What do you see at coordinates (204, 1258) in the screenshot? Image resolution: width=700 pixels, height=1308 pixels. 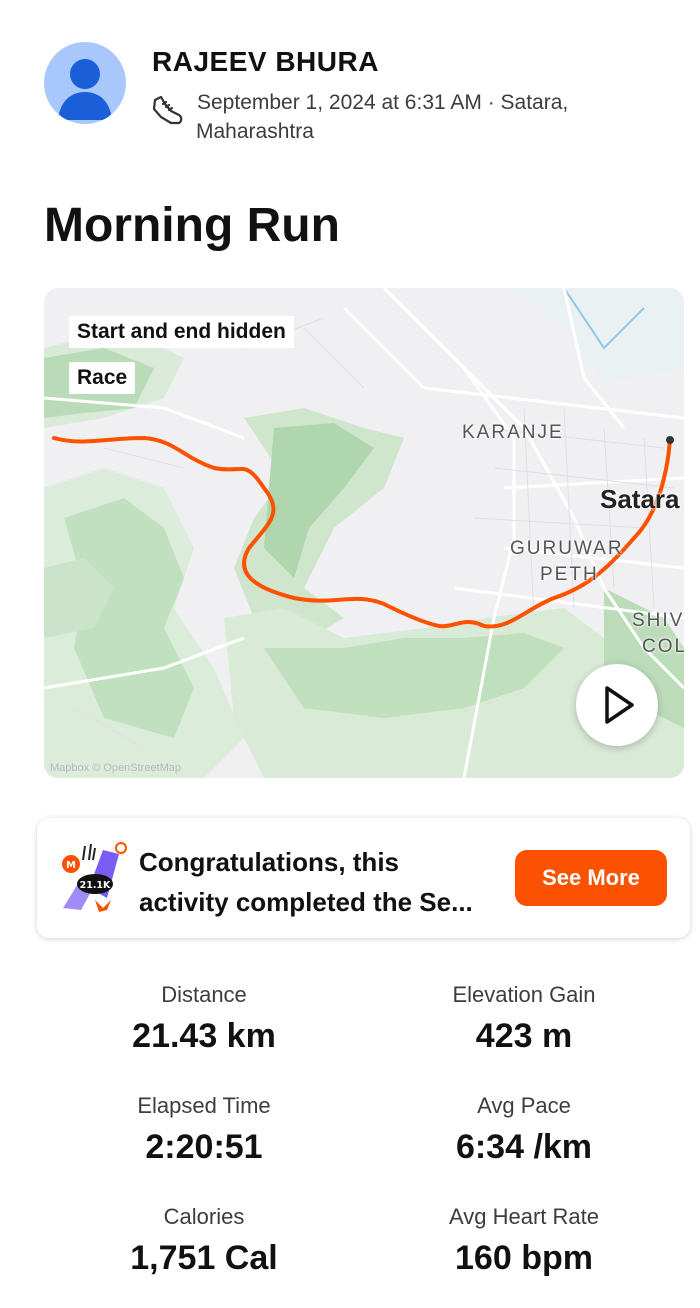 I see `stat-value: 1,751 Cal` at bounding box center [204, 1258].